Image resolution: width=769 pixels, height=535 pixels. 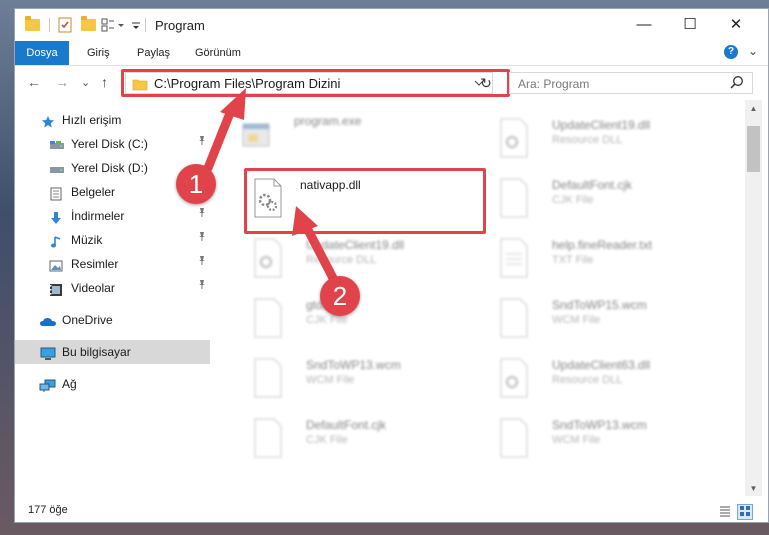 I want to click on star-icon, so click(x=48, y=120).